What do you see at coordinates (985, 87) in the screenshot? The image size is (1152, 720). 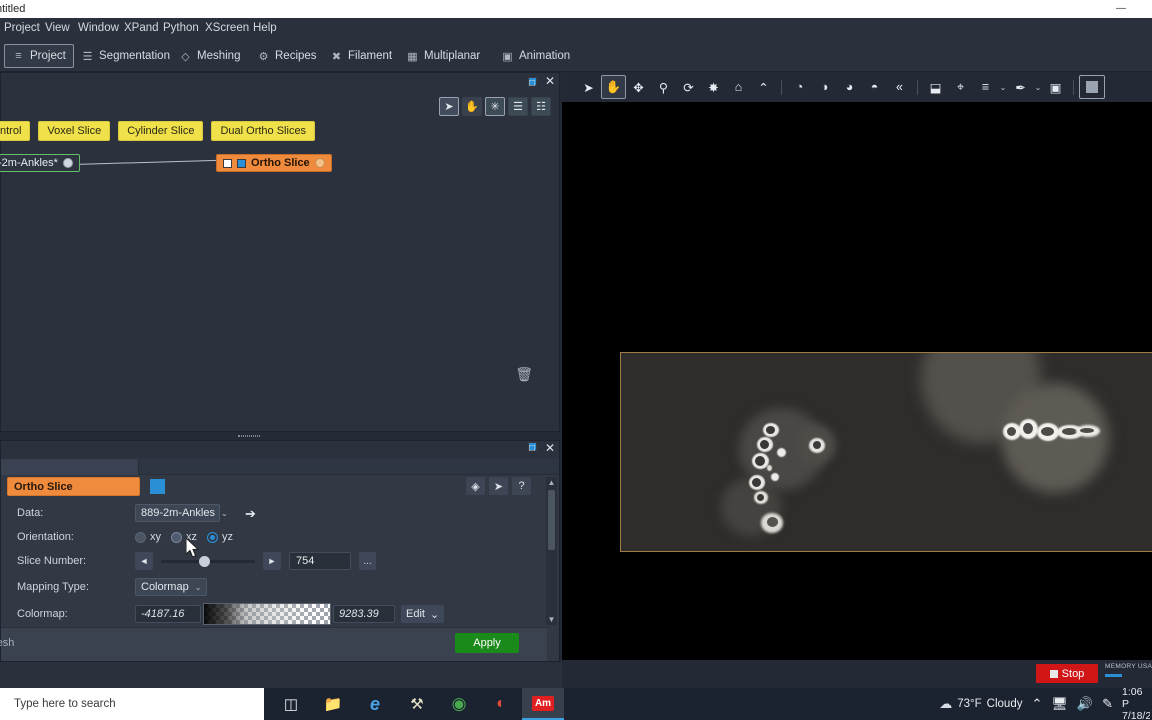 I see `viewer-ruler-button: ≡` at bounding box center [985, 87].